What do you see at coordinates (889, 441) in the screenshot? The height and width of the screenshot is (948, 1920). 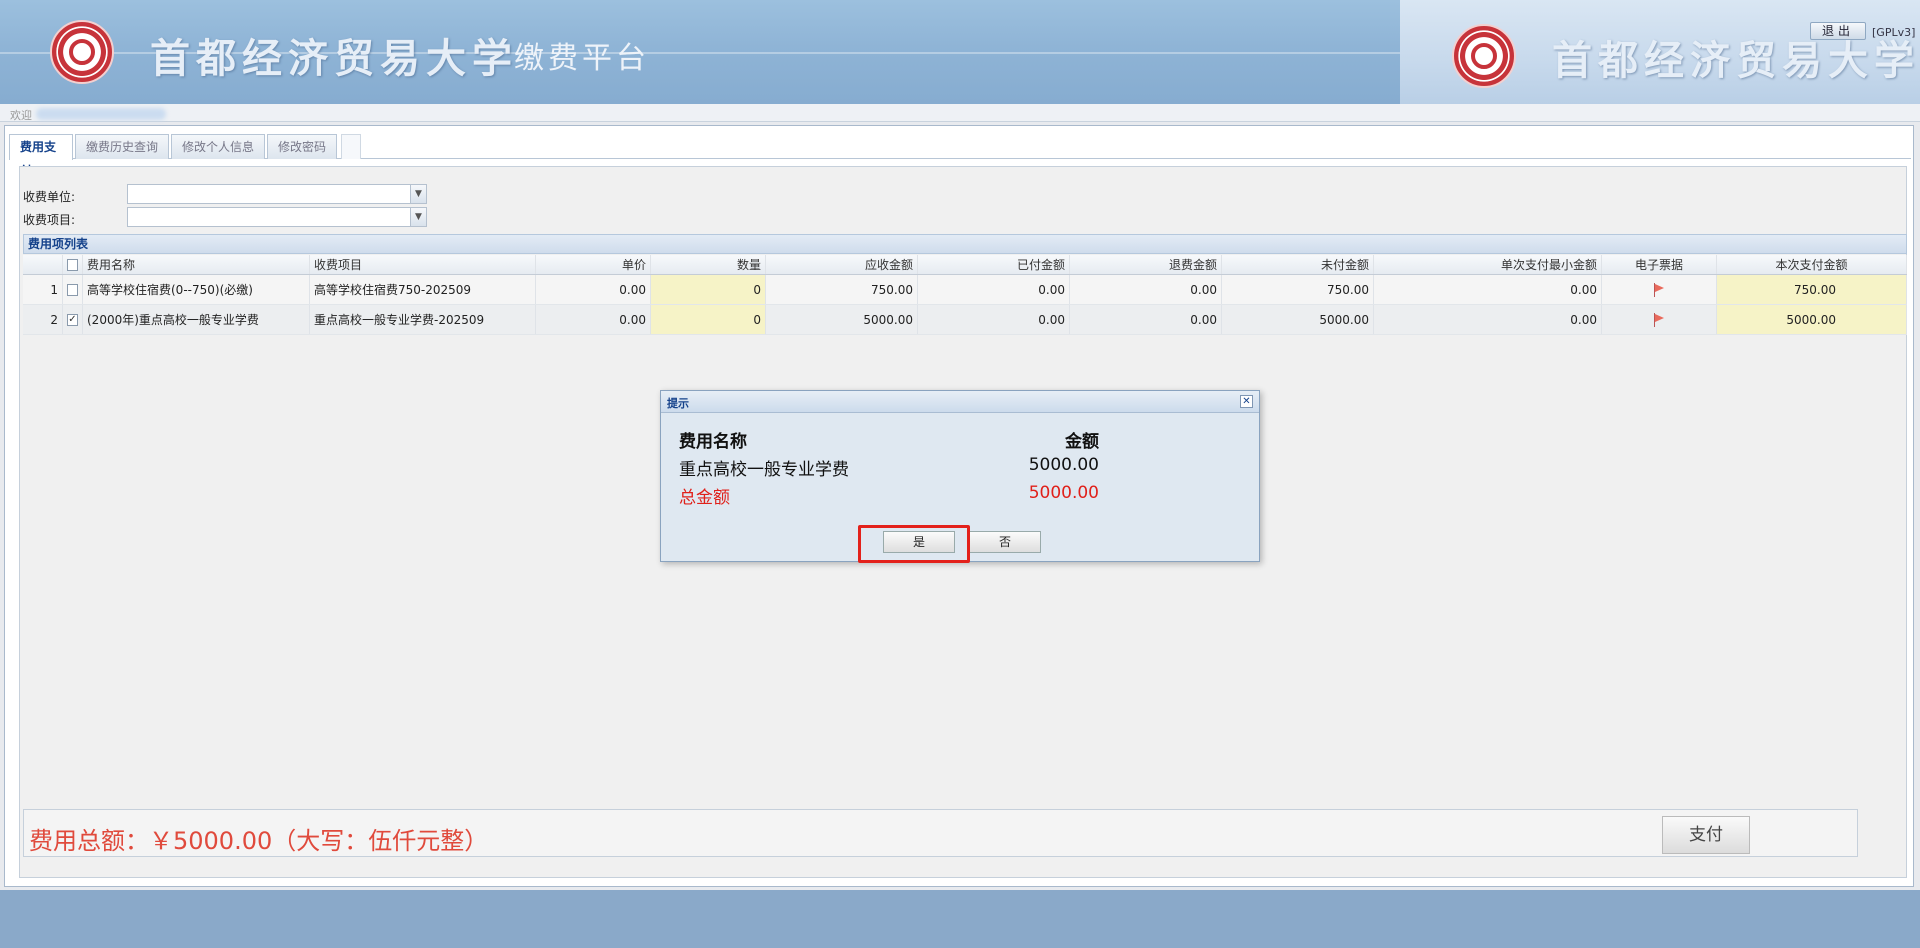 I see `dialog-header-line: 费用名称 金额` at bounding box center [889, 441].